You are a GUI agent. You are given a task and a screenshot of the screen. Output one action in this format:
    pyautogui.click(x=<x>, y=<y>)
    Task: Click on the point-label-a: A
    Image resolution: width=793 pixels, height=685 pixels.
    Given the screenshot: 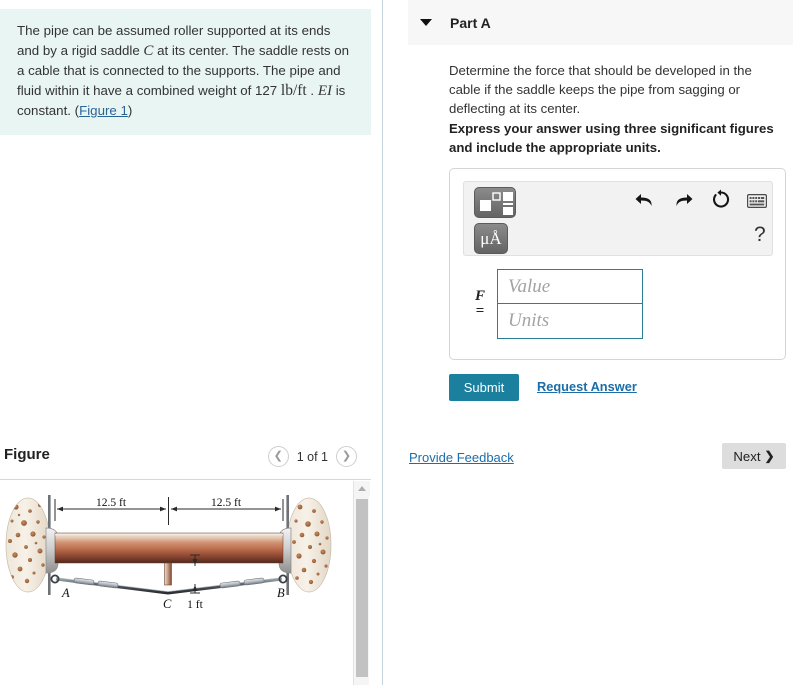 What is the action you would take?
    pyautogui.click(x=65, y=593)
    